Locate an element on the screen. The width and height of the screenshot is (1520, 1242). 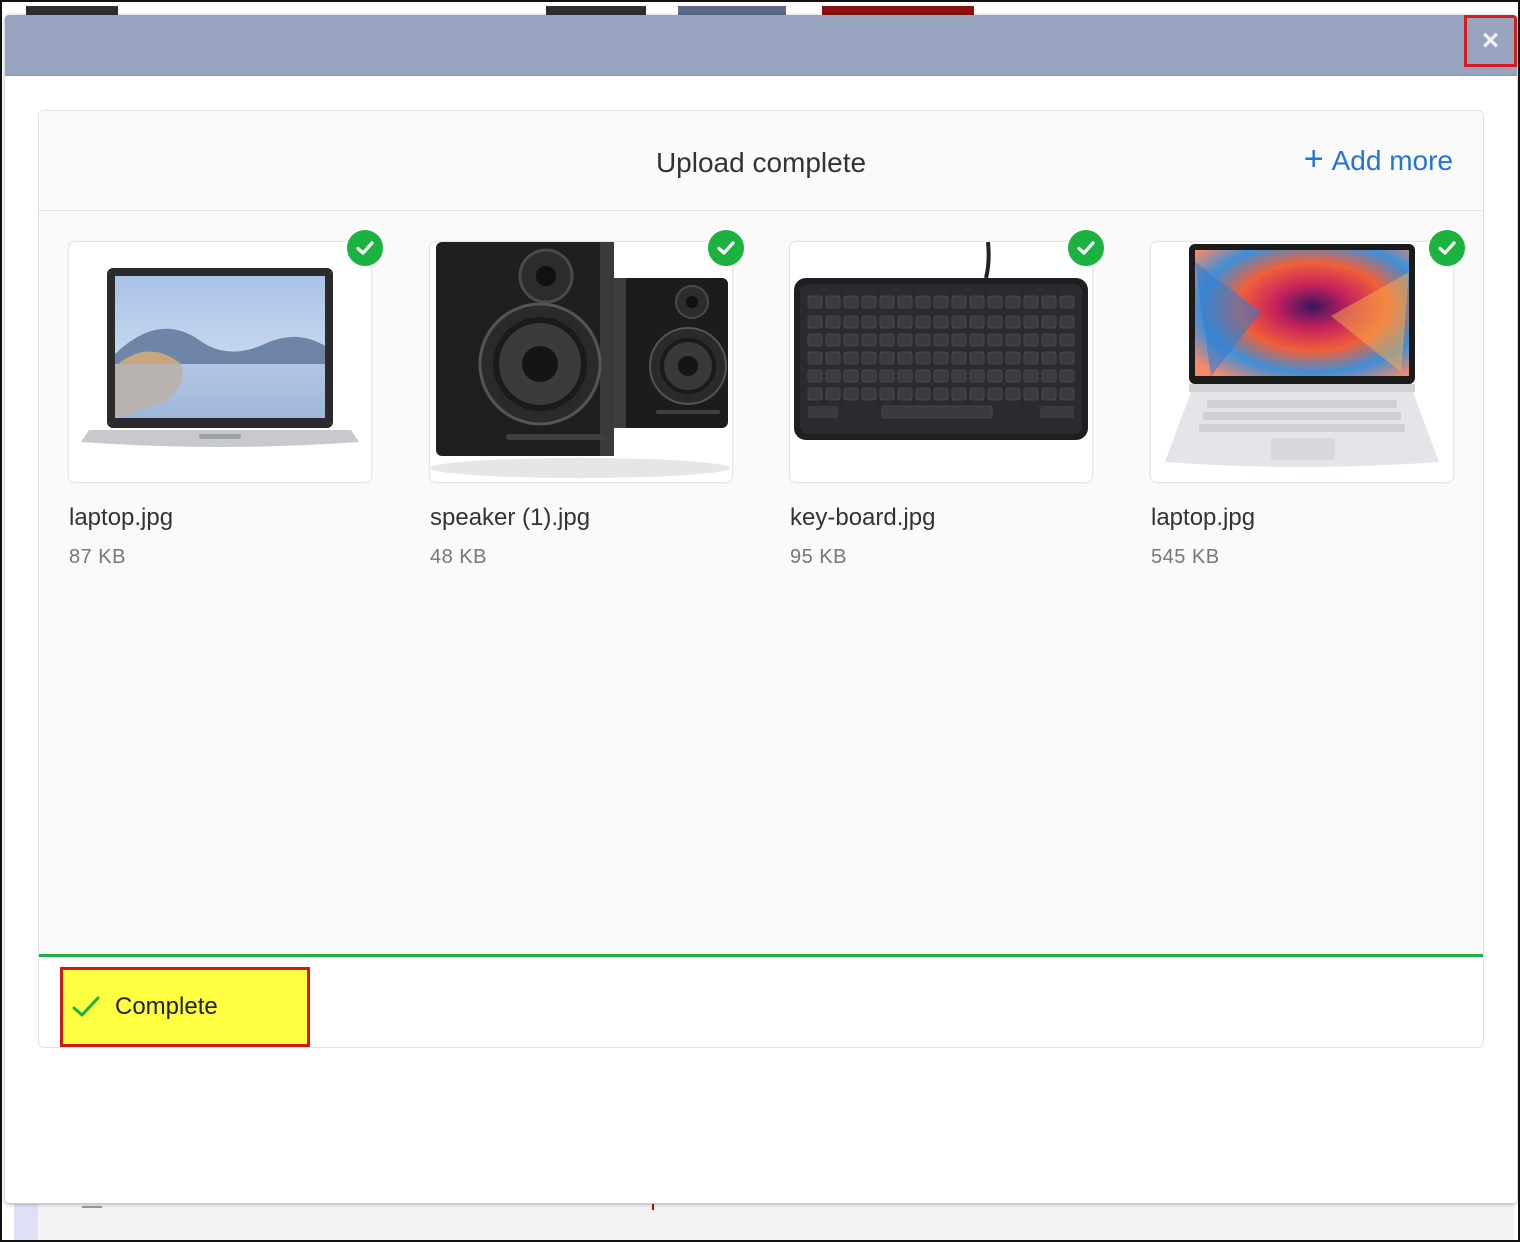
close-button: × is located at coordinates (1490, 41).